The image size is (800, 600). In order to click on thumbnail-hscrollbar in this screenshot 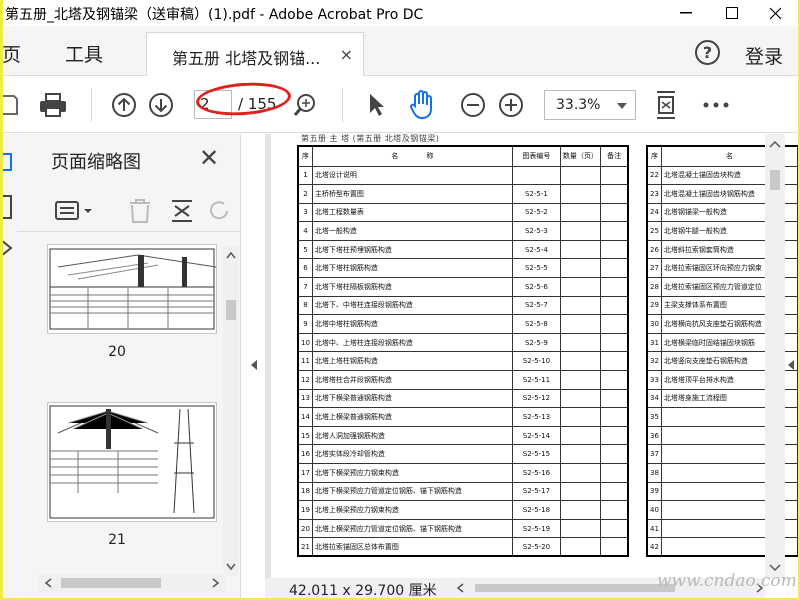, I will do `click(132, 583)`.